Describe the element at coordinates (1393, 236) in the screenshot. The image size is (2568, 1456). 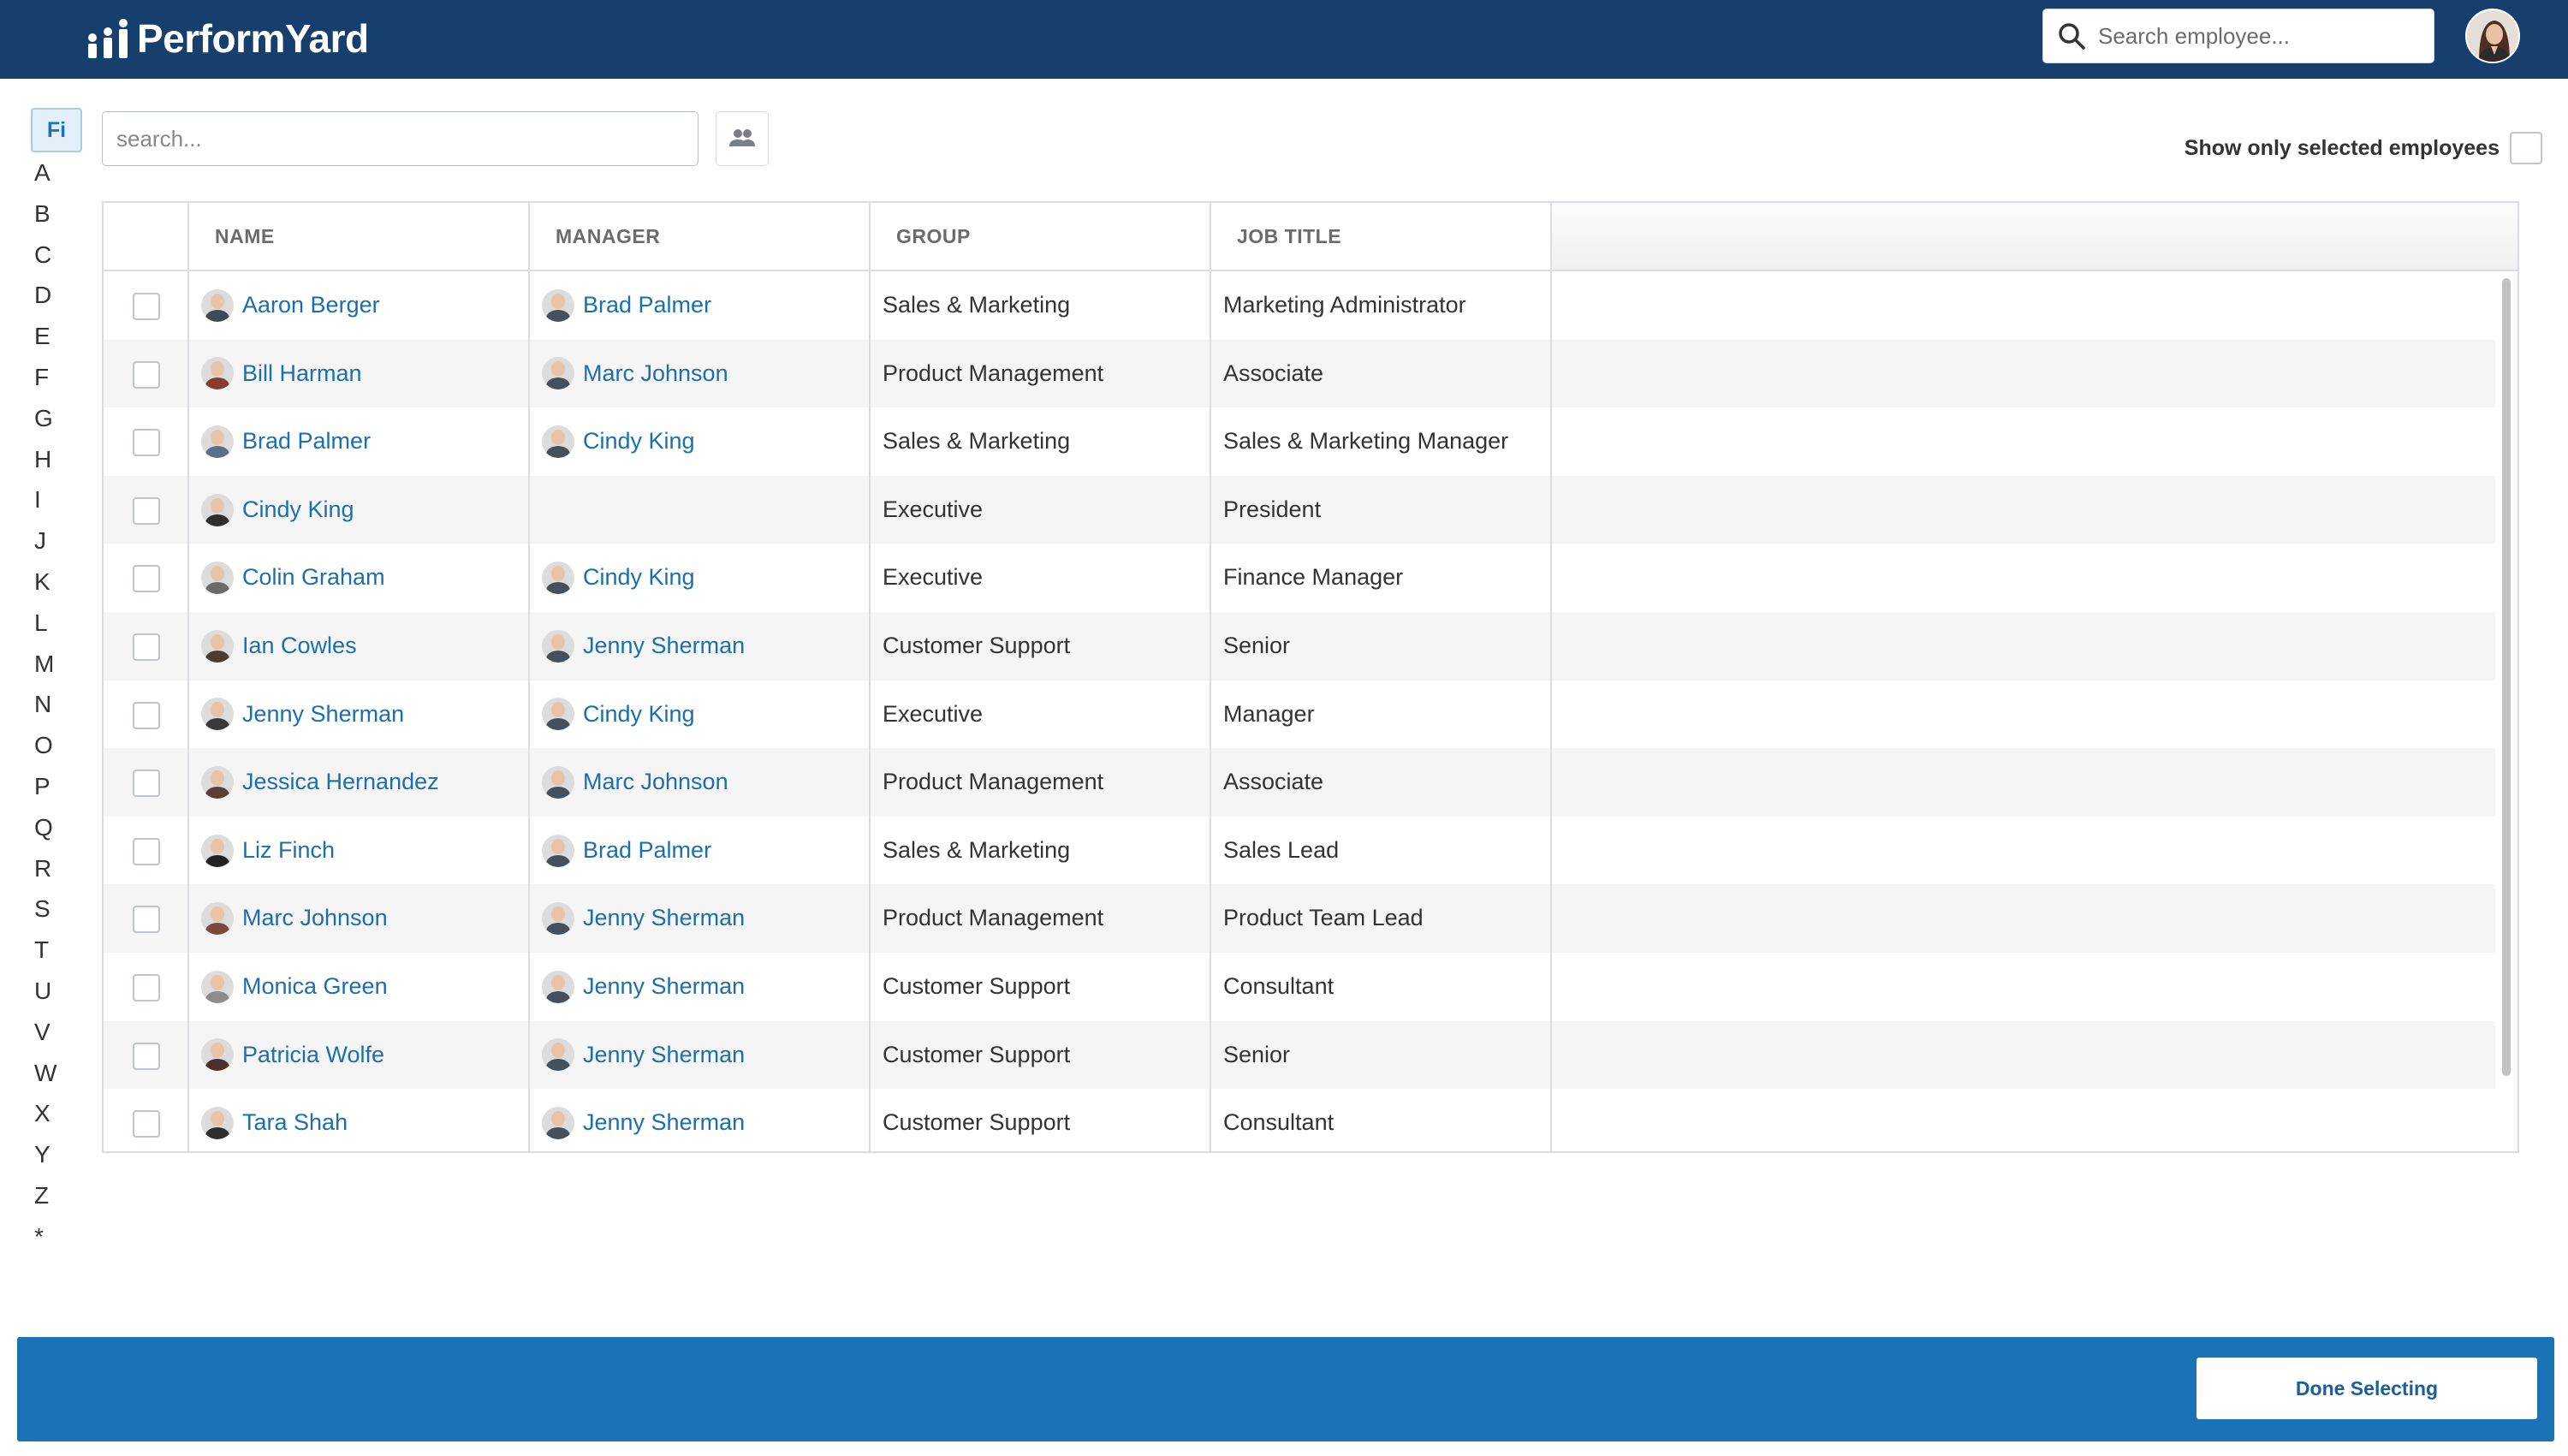
I see `column-header-job-title: JOB TITLE` at that location.